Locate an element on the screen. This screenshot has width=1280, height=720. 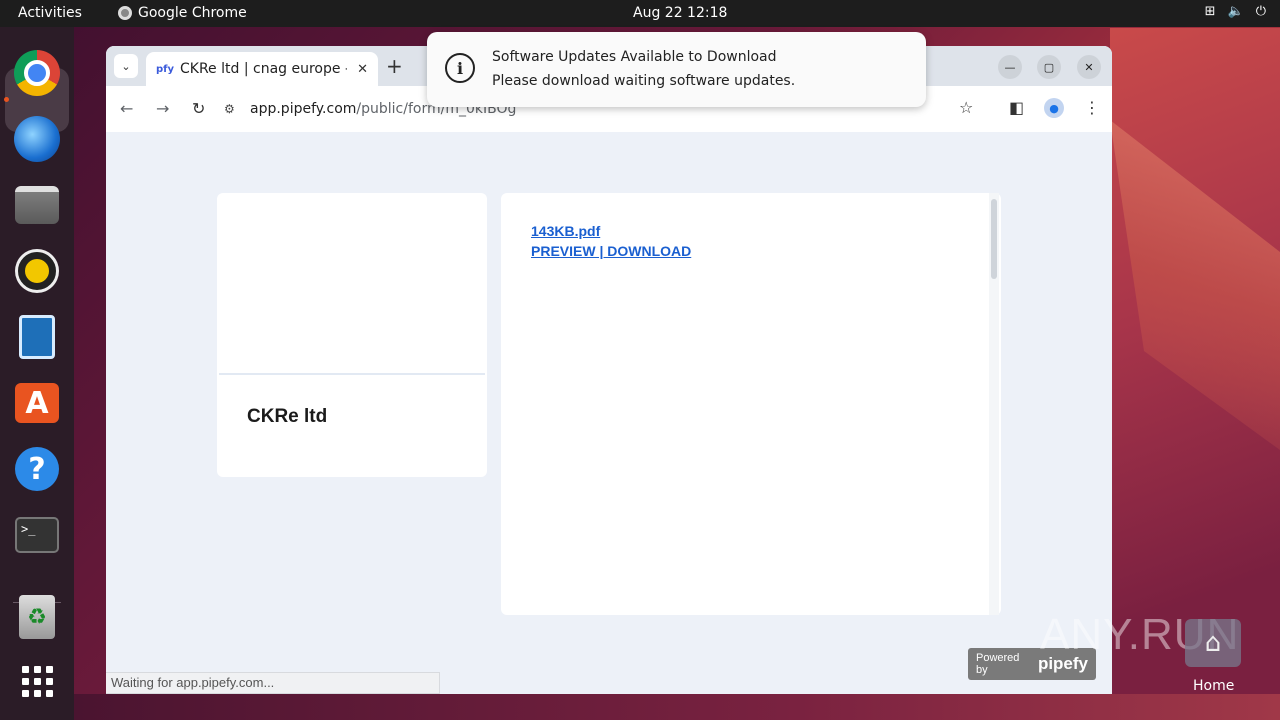
side-panel-icon: ◧ is located at coordinates (1016, 107).